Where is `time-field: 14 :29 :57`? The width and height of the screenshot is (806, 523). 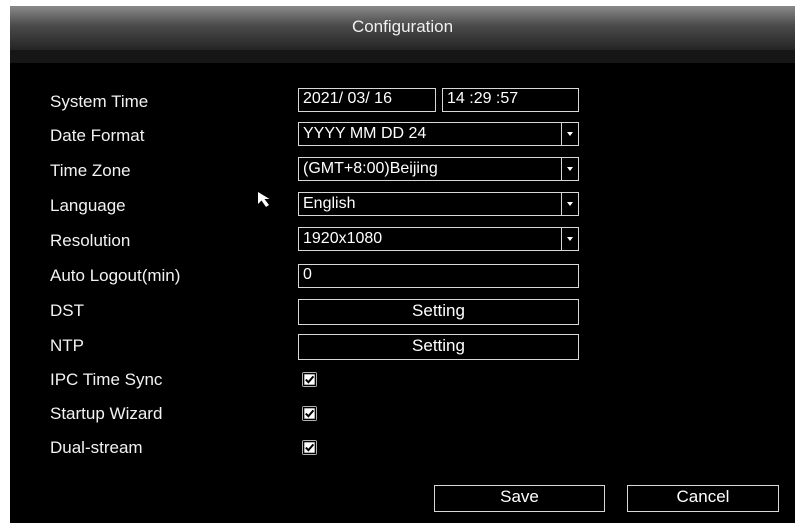
time-field: 14 :29 :57 is located at coordinates (510, 100).